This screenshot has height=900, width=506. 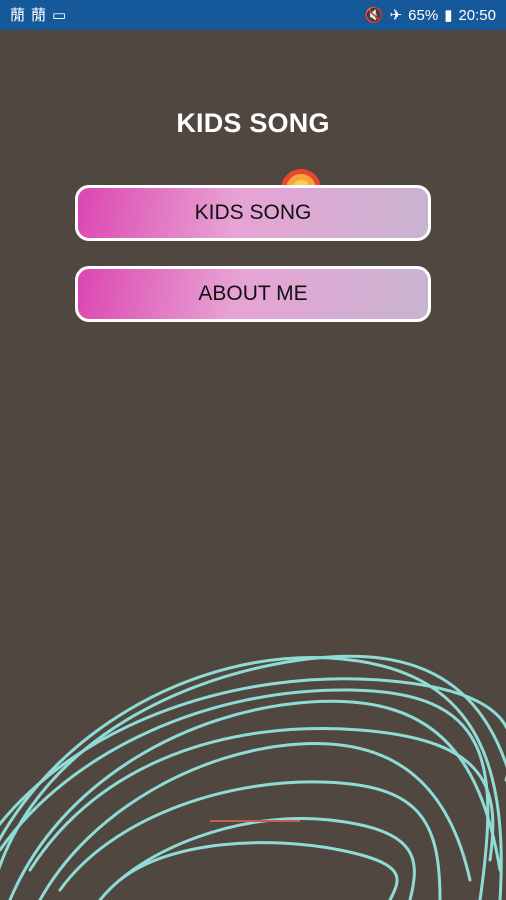 I want to click on about-me-button: ABOUT ME, so click(x=253, y=294).